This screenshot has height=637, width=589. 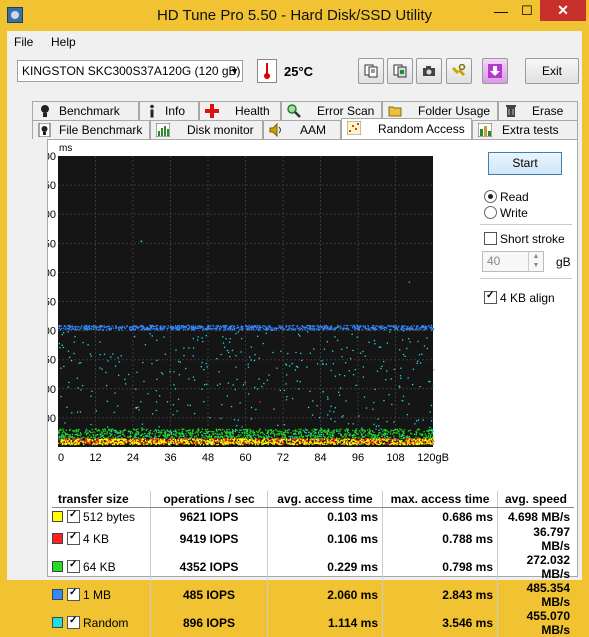 I want to click on short-stroke-checkbox: Short stroke, so click(x=524, y=239).